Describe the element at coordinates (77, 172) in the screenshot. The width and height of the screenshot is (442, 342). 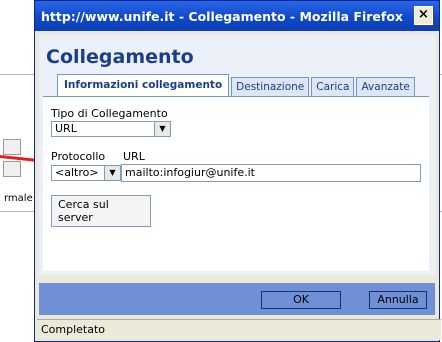
I see `protocol-value: <altro>` at that location.